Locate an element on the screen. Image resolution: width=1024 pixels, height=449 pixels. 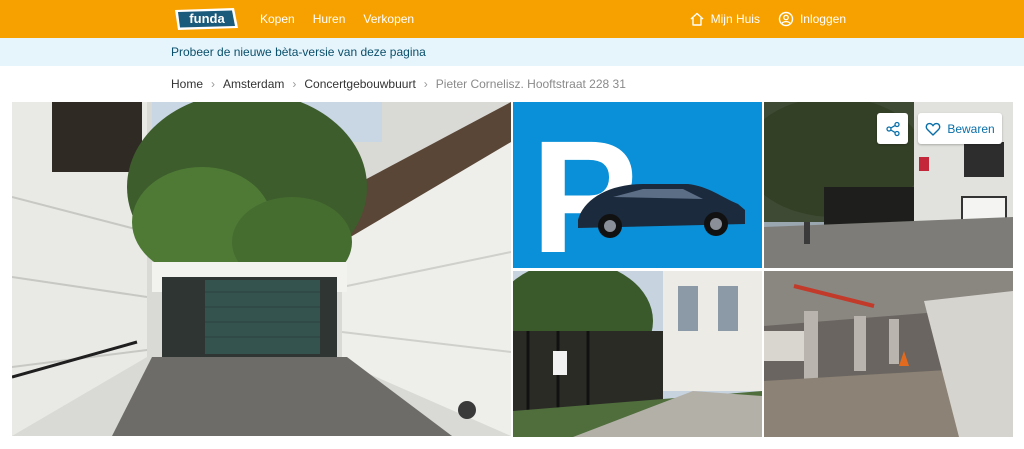
share-button is located at coordinates (892, 128).